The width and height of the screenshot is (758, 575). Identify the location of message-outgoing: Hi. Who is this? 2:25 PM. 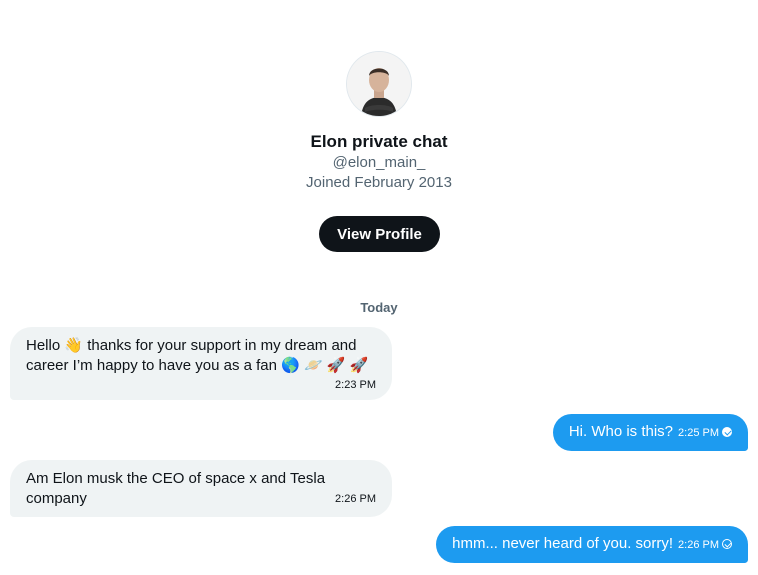
(650, 432).